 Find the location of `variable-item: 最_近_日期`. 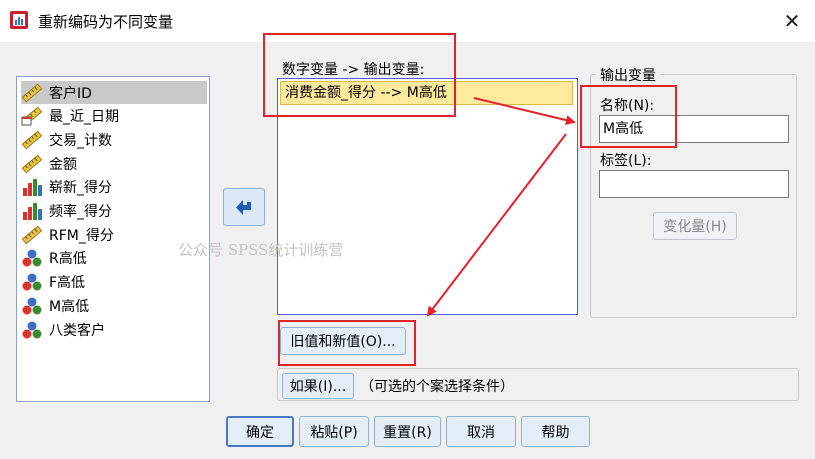

variable-item: 最_近_日期 is located at coordinates (114, 116).